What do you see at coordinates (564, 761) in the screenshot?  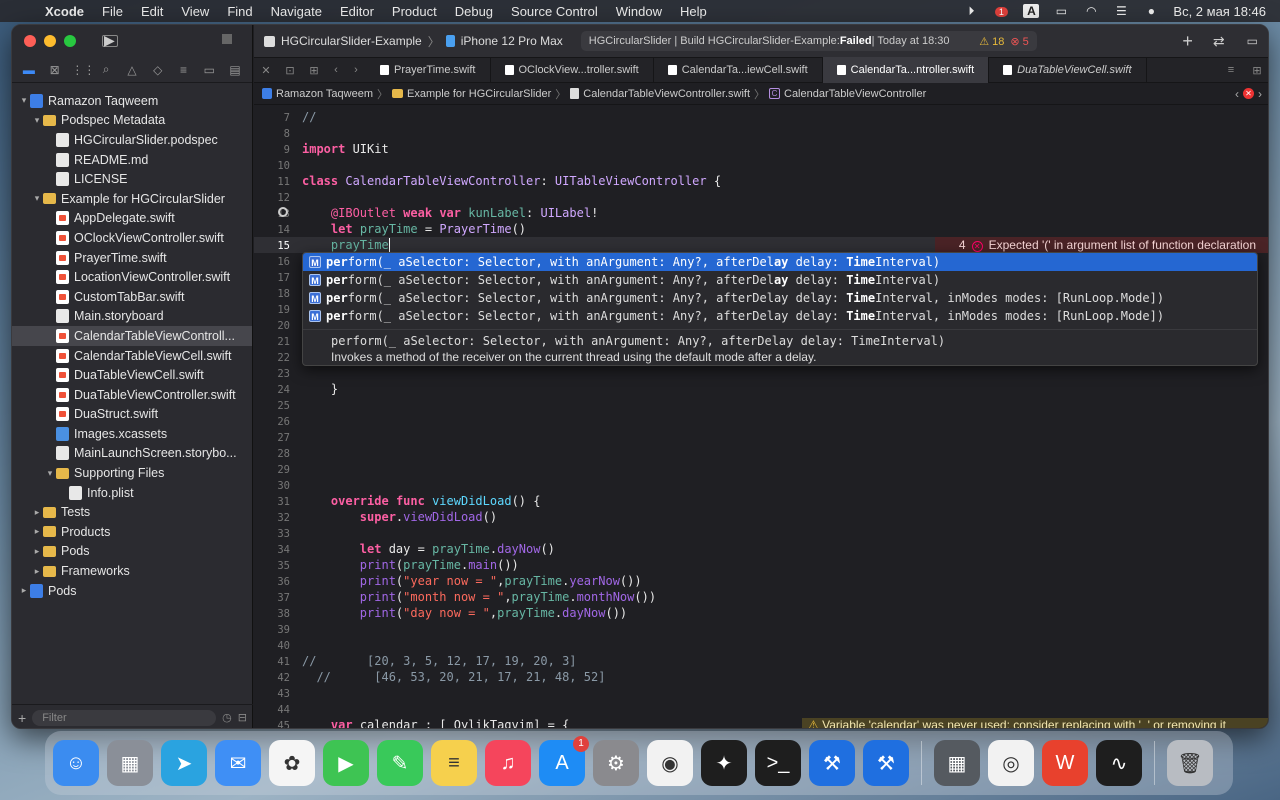 I see `appstore-icon: A1` at bounding box center [564, 761].